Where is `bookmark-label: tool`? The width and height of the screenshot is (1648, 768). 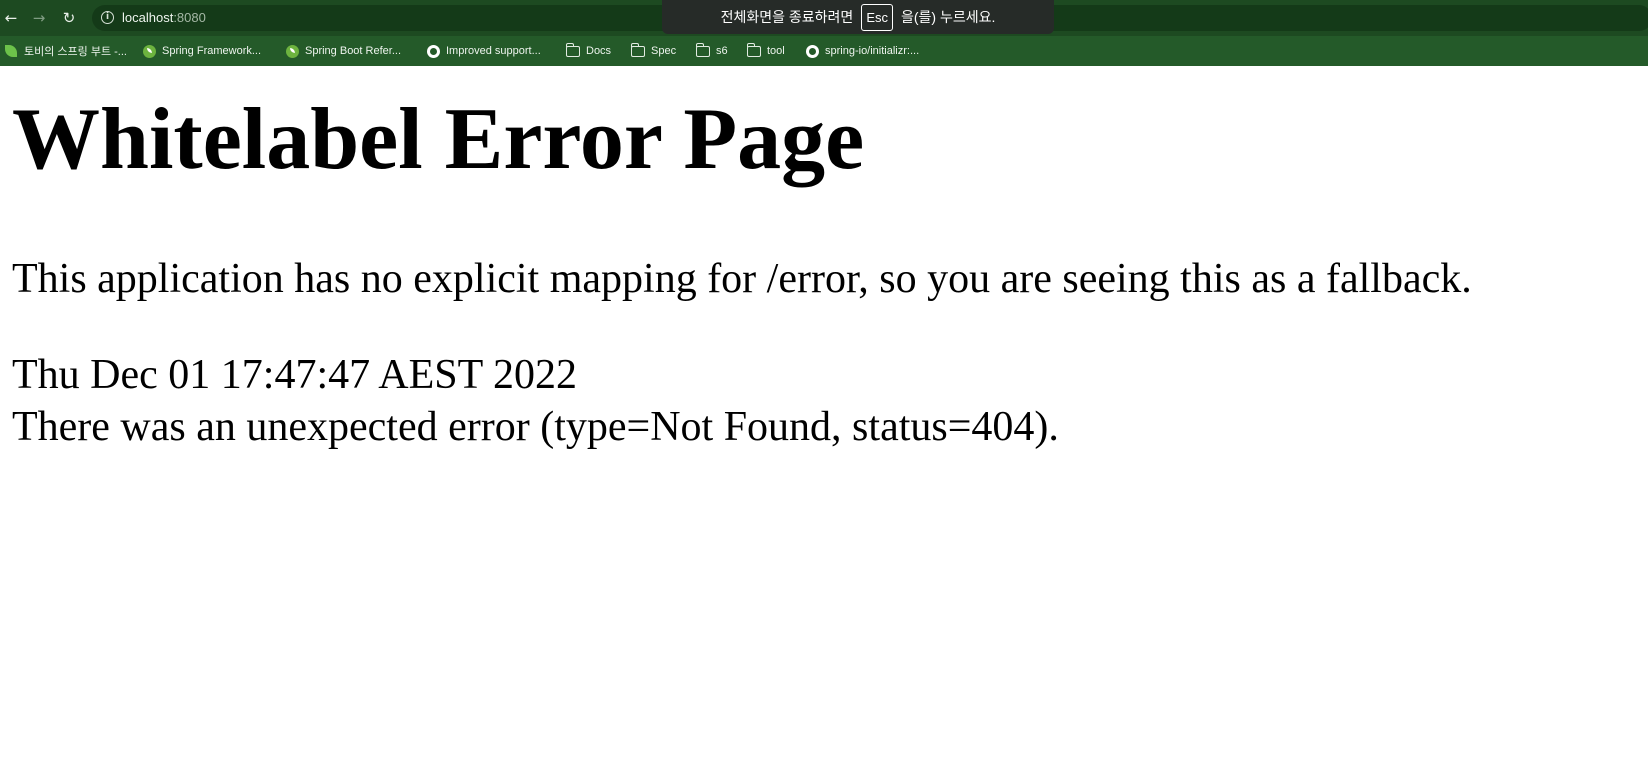
bookmark-label: tool is located at coordinates (776, 51).